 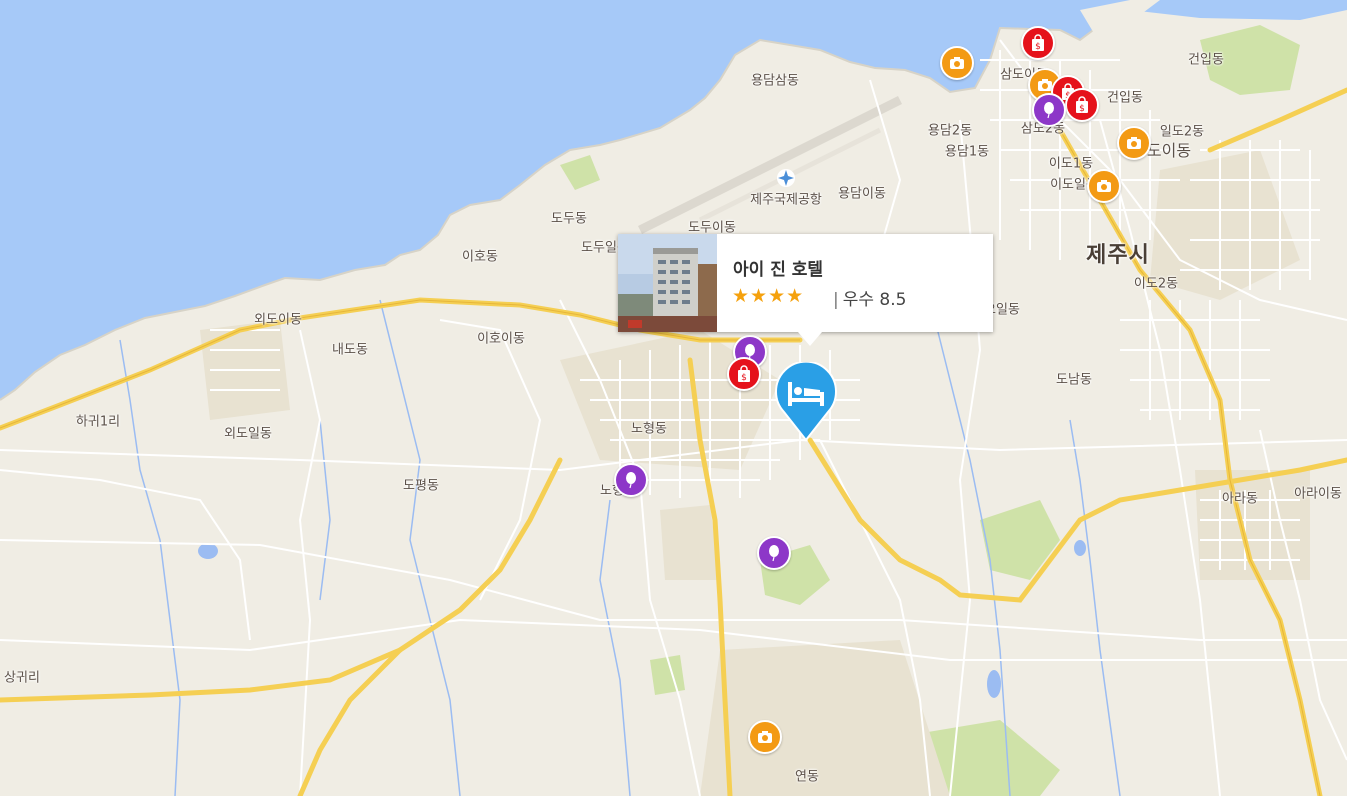 What do you see at coordinates (1074, 380) in the screenshot?
I see `place-label: 도남동` at bounding box center [1074, 380].